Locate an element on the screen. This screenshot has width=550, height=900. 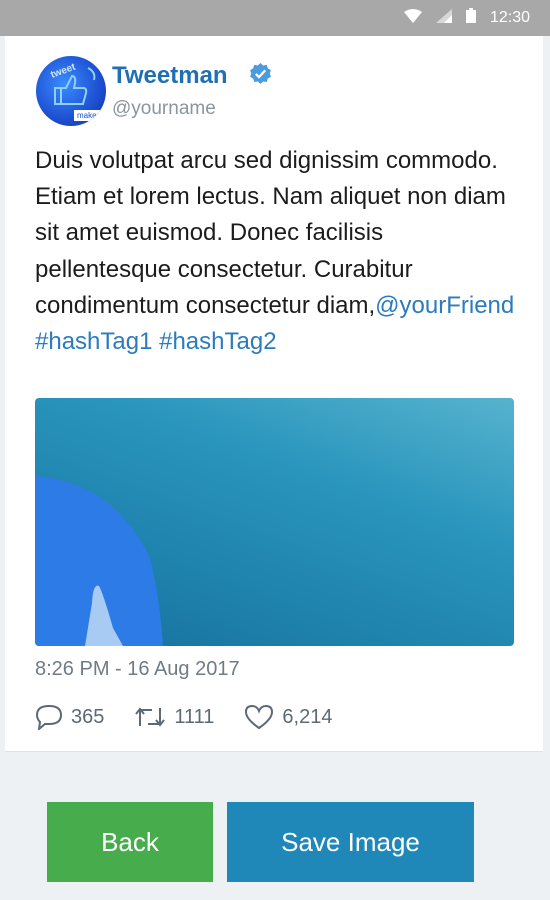
mention-link: @yourFriend is located at coordinates (444, 305).